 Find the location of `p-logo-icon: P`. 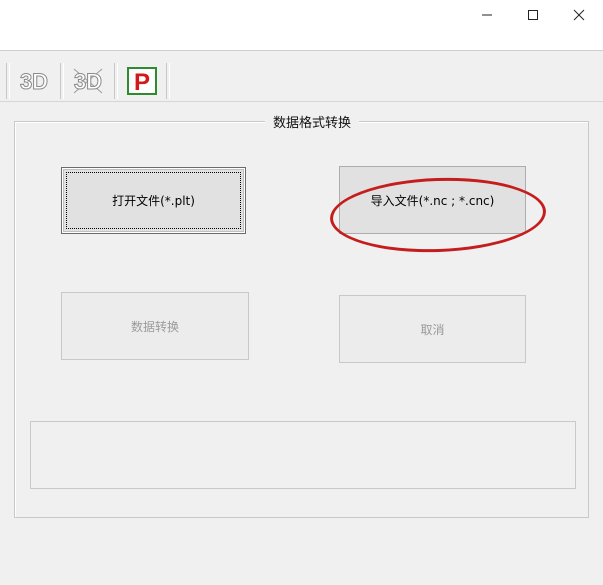

p-logo-icon: P is located at coordinates (142, 81).